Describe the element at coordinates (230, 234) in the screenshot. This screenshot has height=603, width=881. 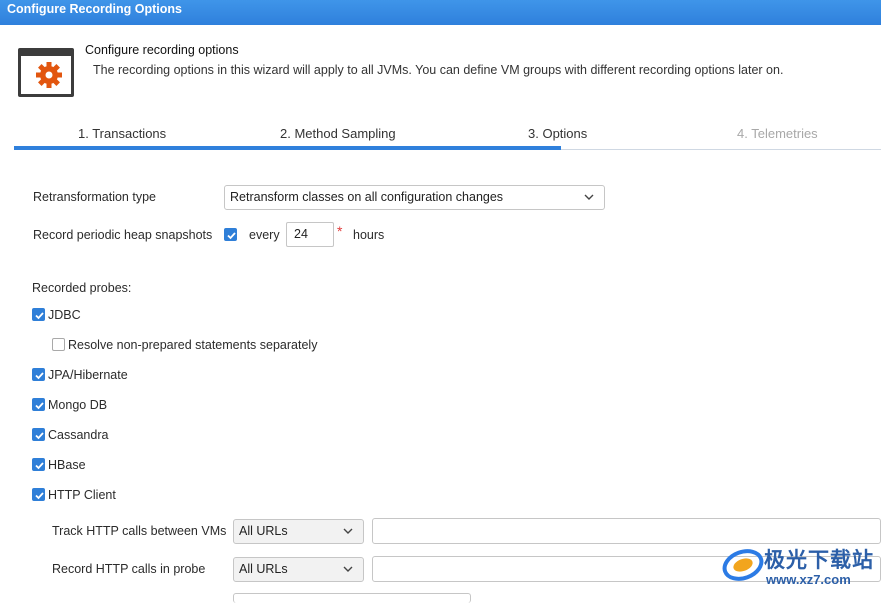
I see `heap-snapshots-checkbox` at that location.